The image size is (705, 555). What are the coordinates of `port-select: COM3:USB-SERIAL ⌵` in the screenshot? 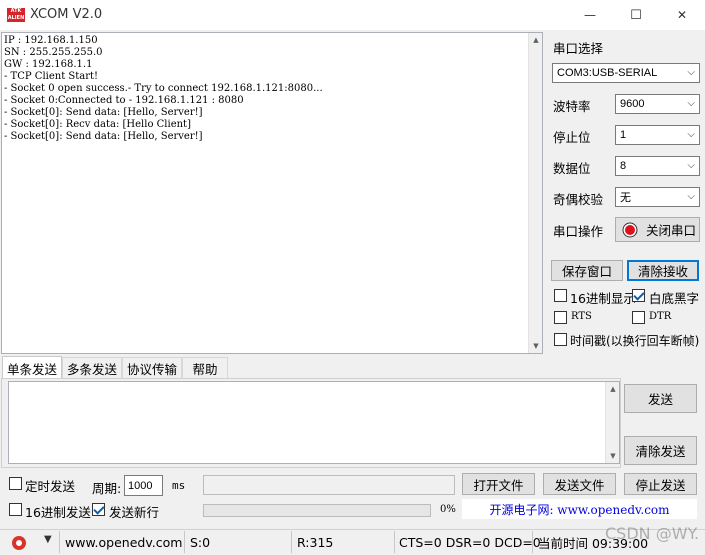 It's located at (626, 73).